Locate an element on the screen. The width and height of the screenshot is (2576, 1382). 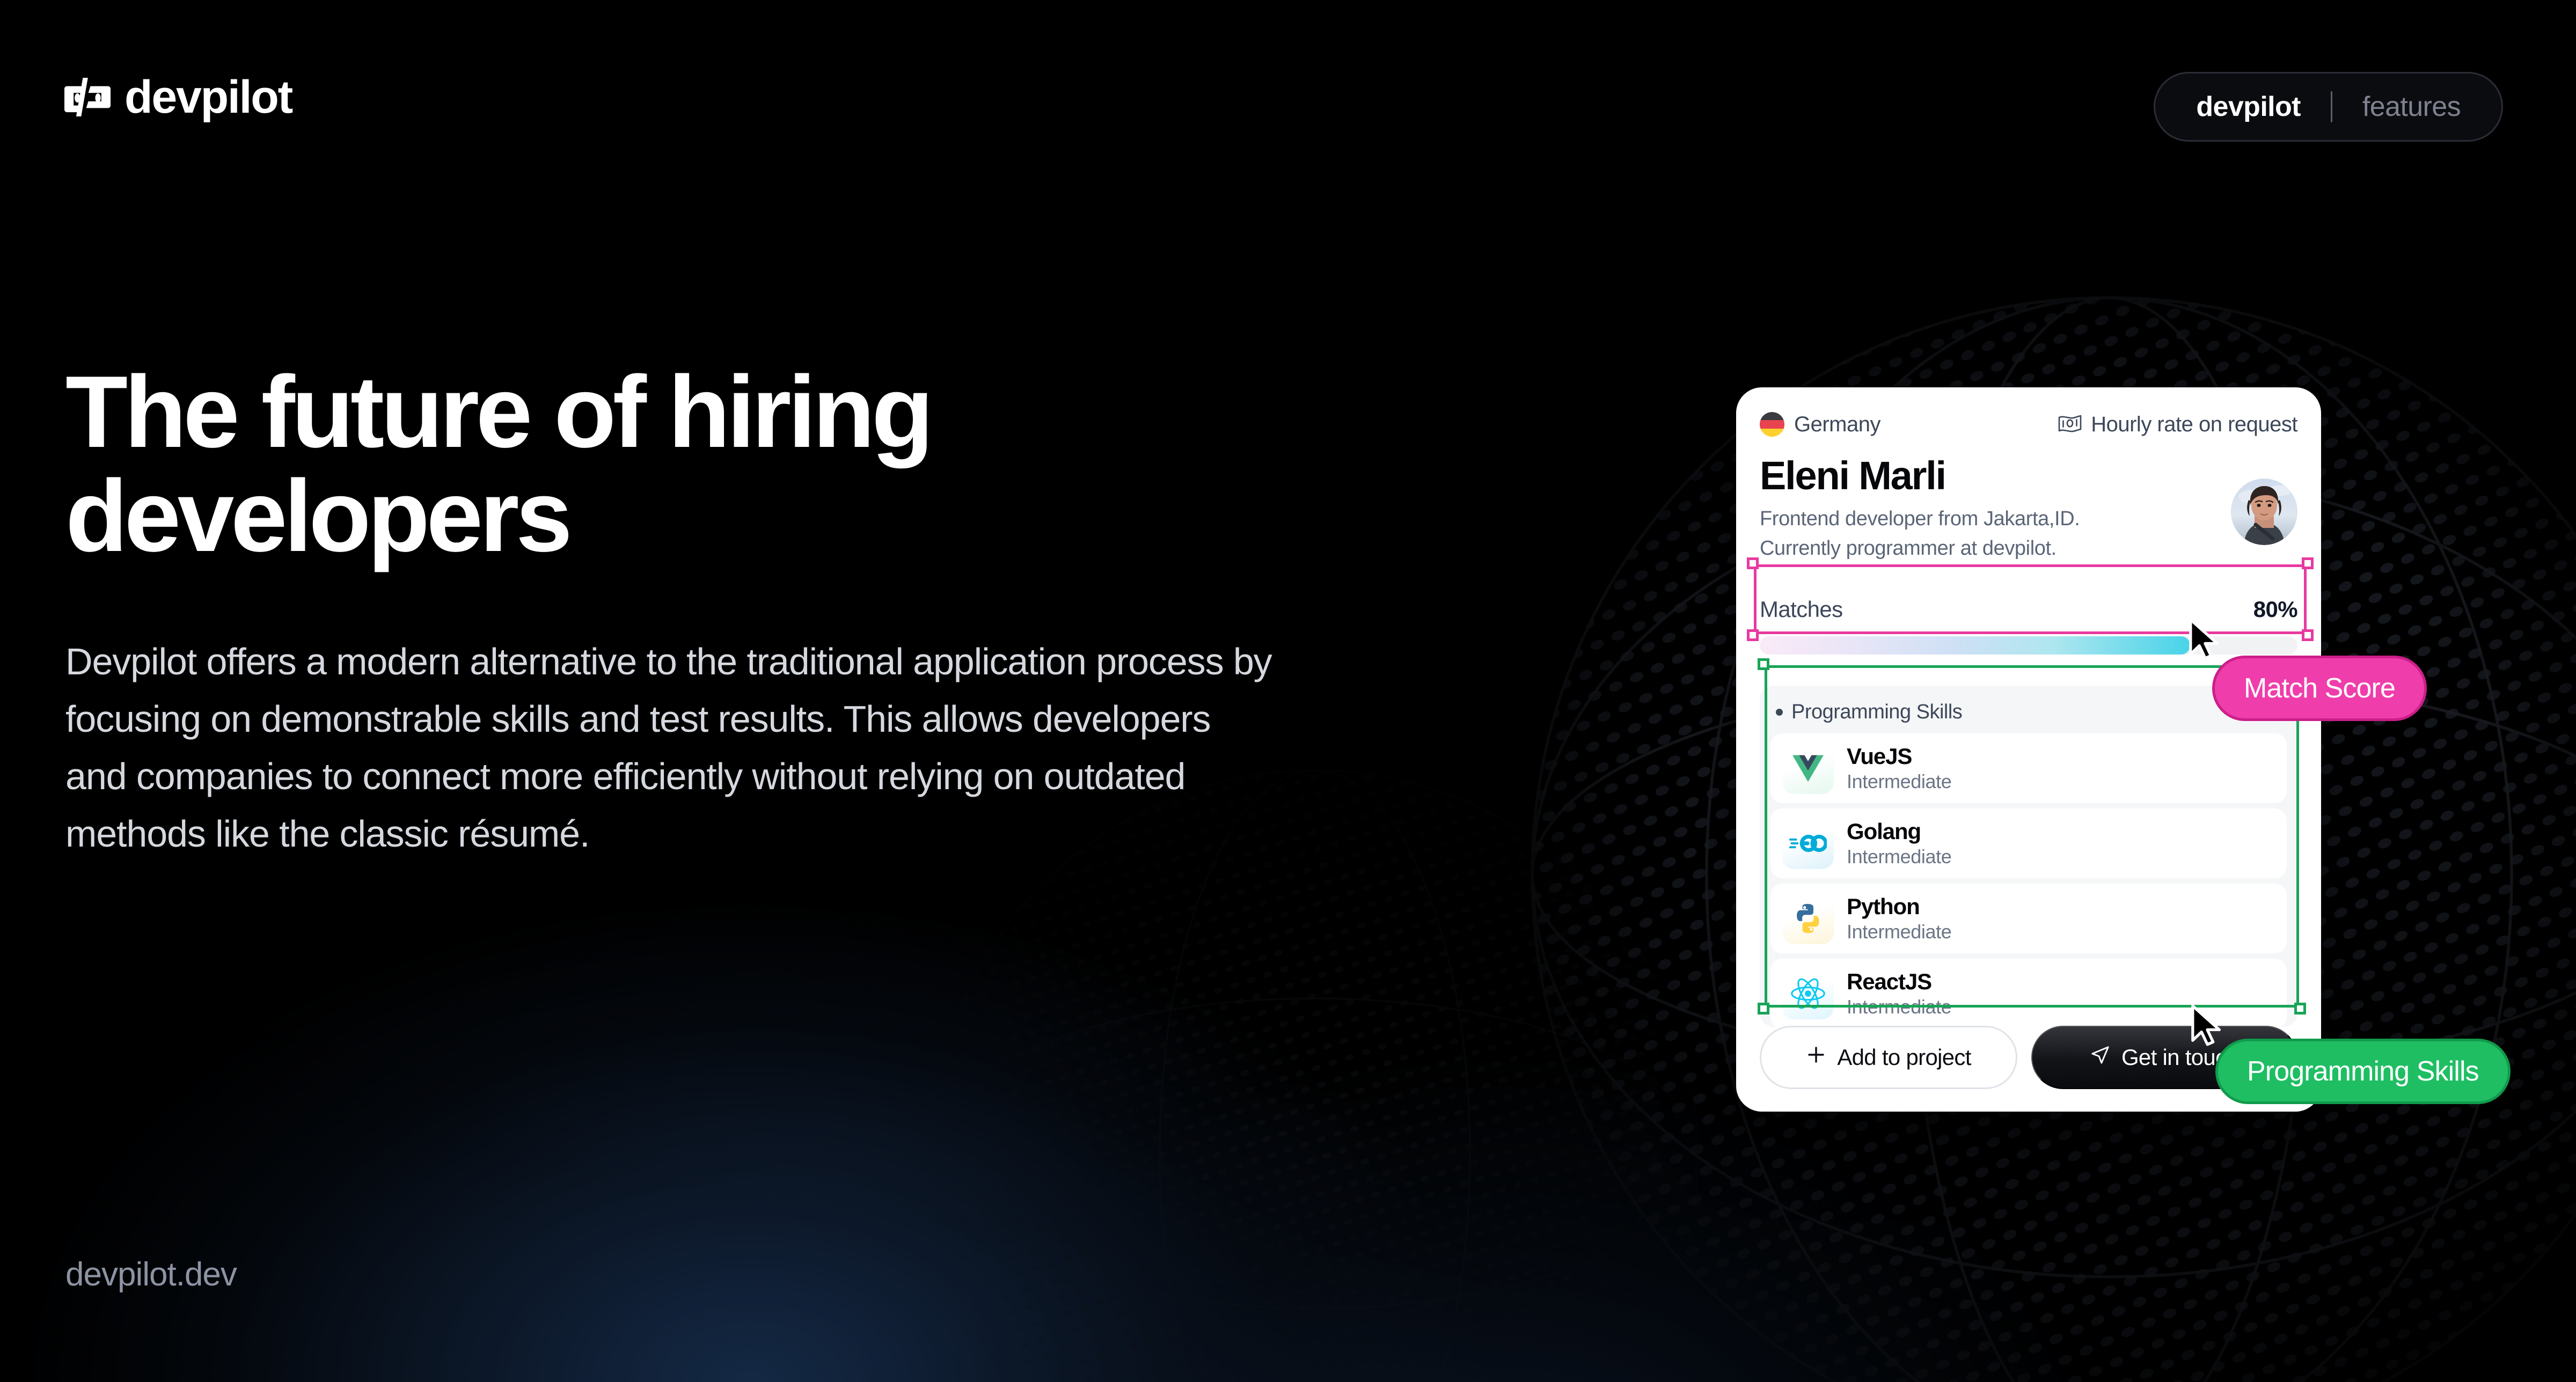
main-nav: devpilot features is located at coordinates (2328, 107).